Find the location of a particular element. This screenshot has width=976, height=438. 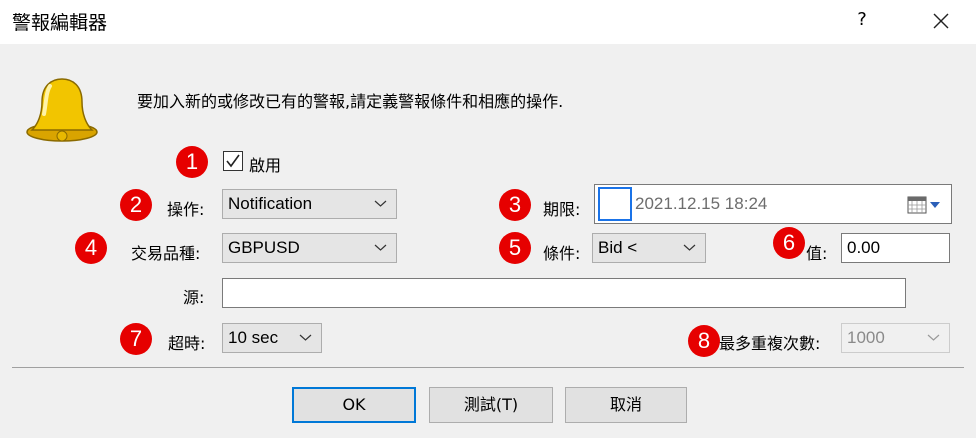

source-label: 源: is located at coordinates (194, 297).